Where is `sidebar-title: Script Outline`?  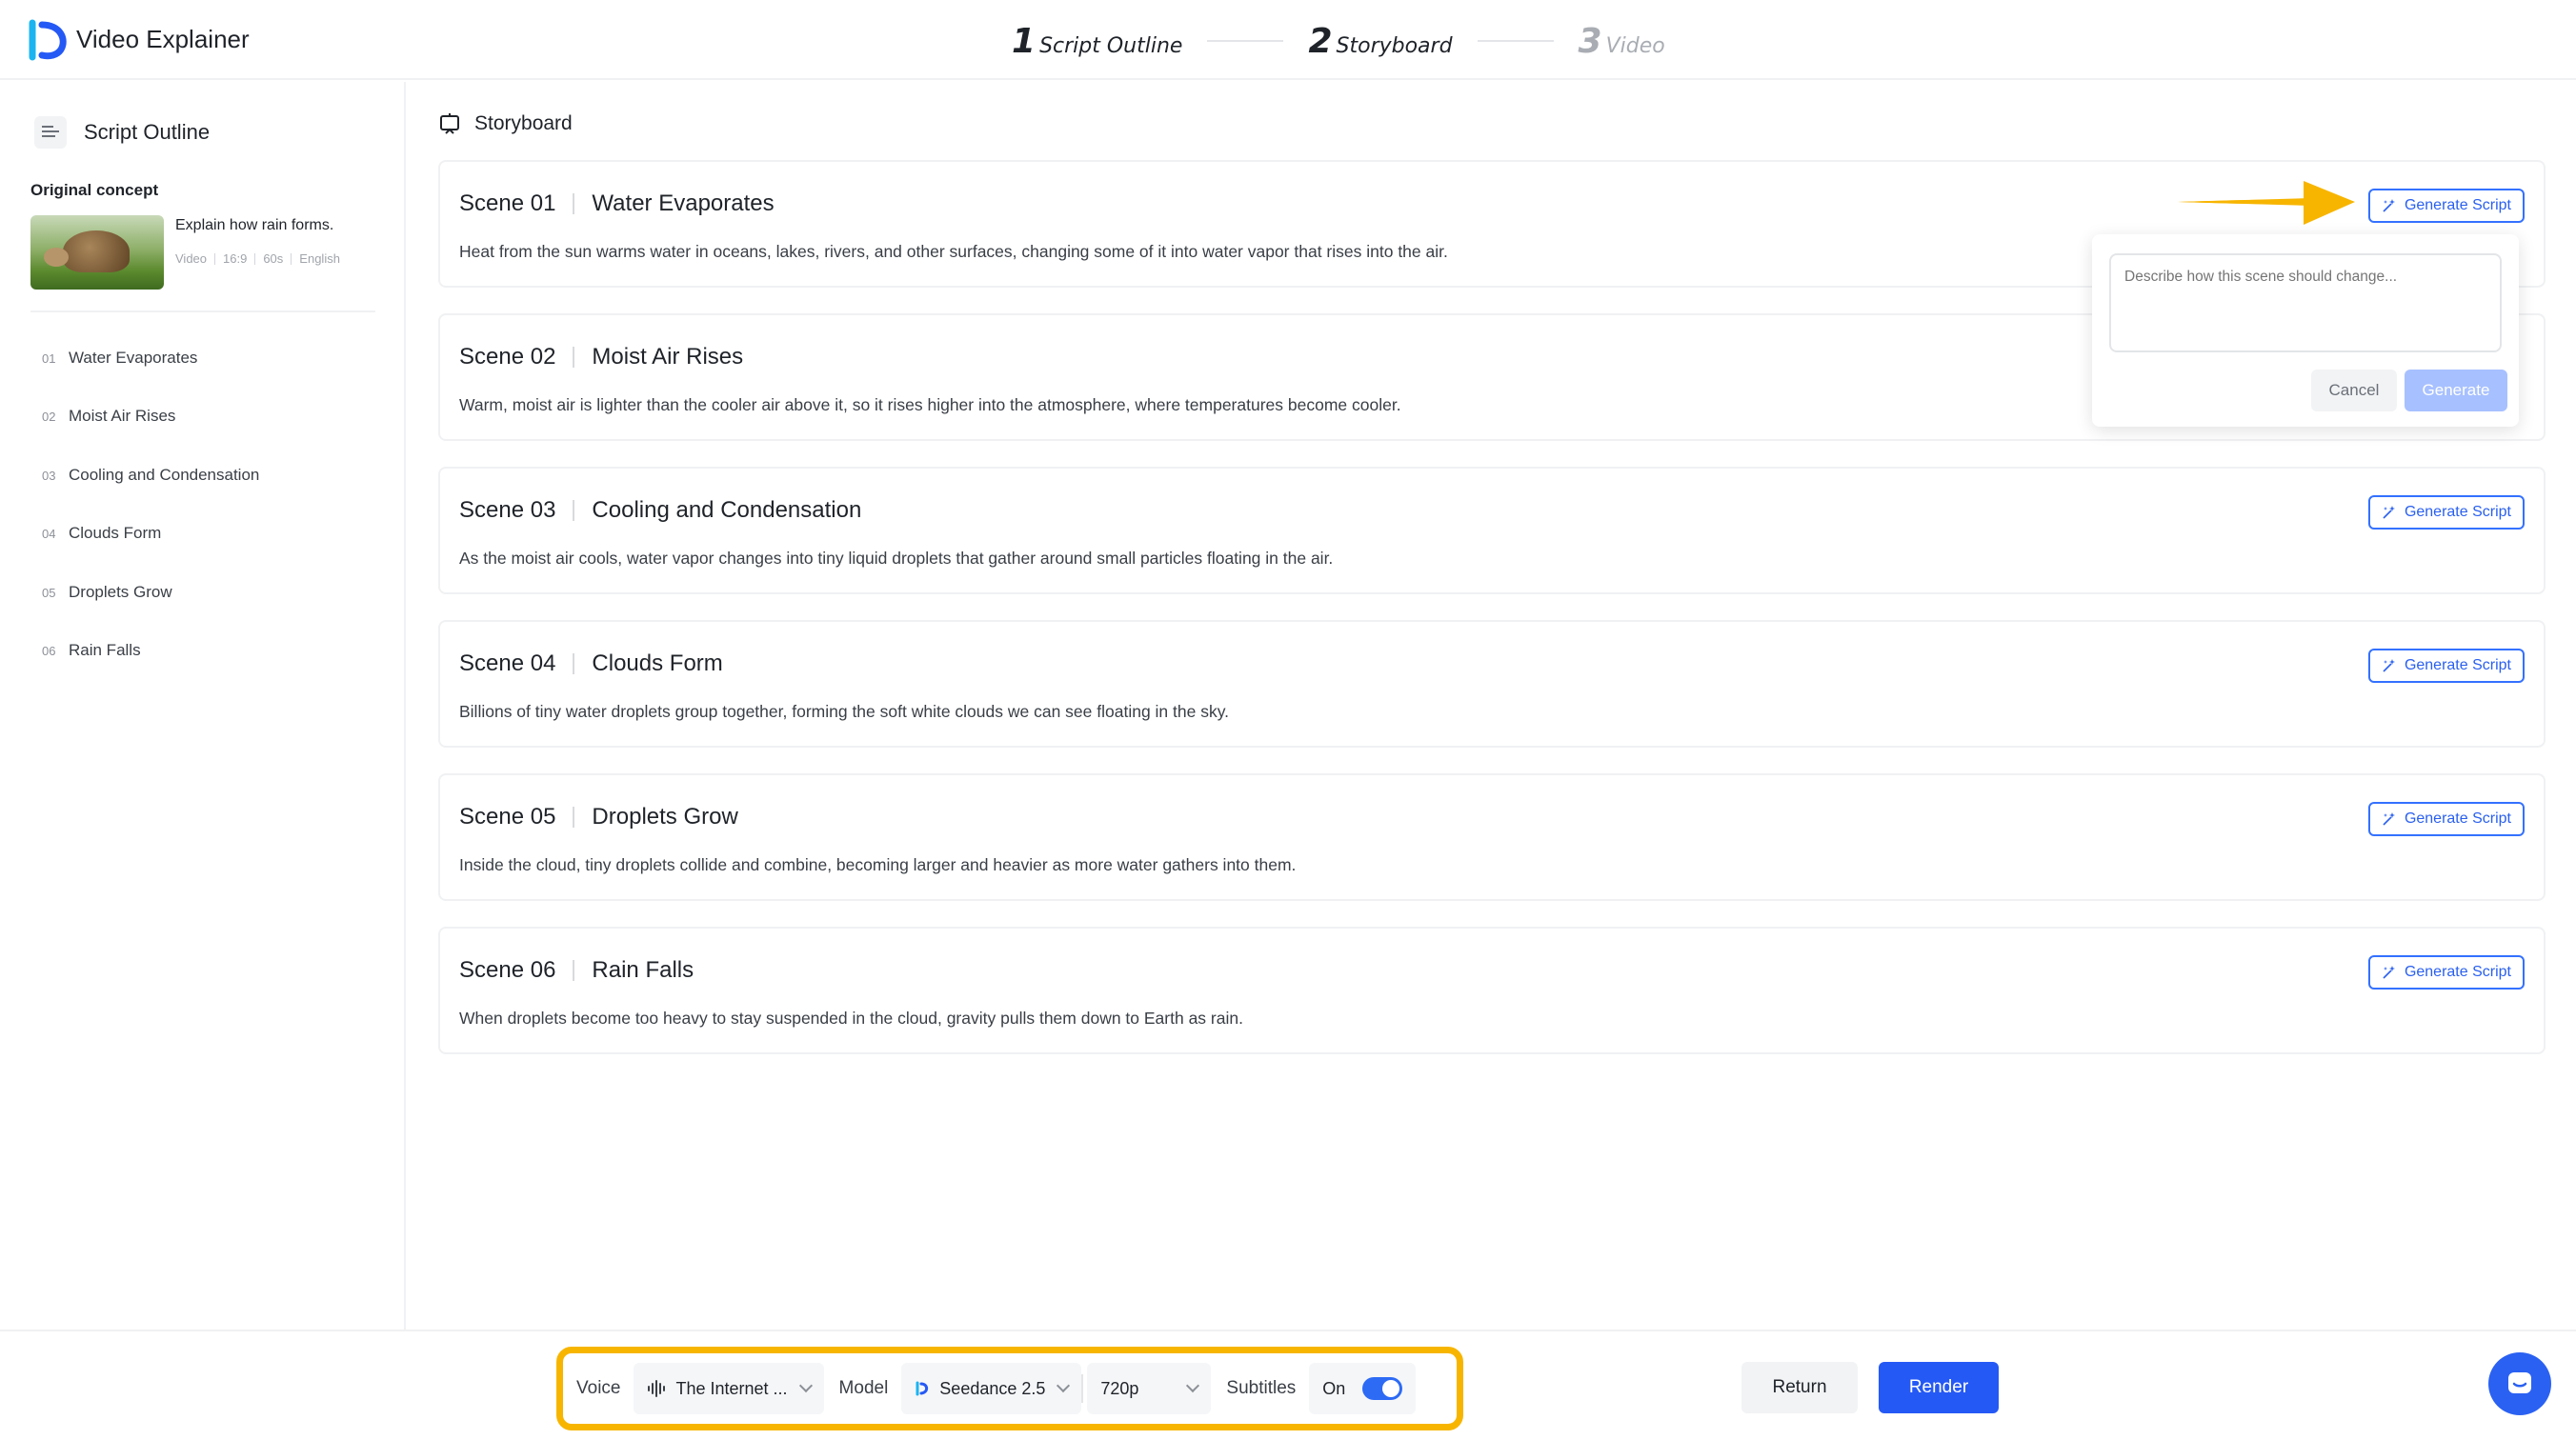
sidebar-title: Script Outline is located at coordinates (147, 132).